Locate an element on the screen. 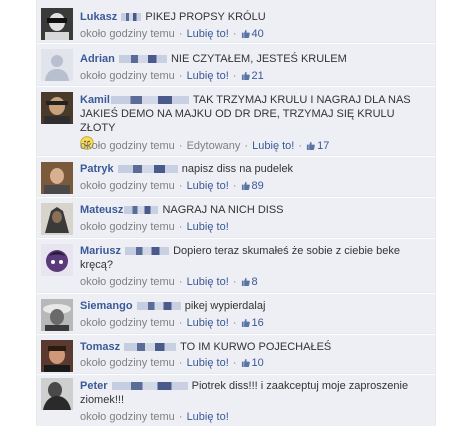 This screenshot has width=471, height=426. comment-text: TO IM KURWO POJECHAŁEŚ is located at coordinates (256, 347).